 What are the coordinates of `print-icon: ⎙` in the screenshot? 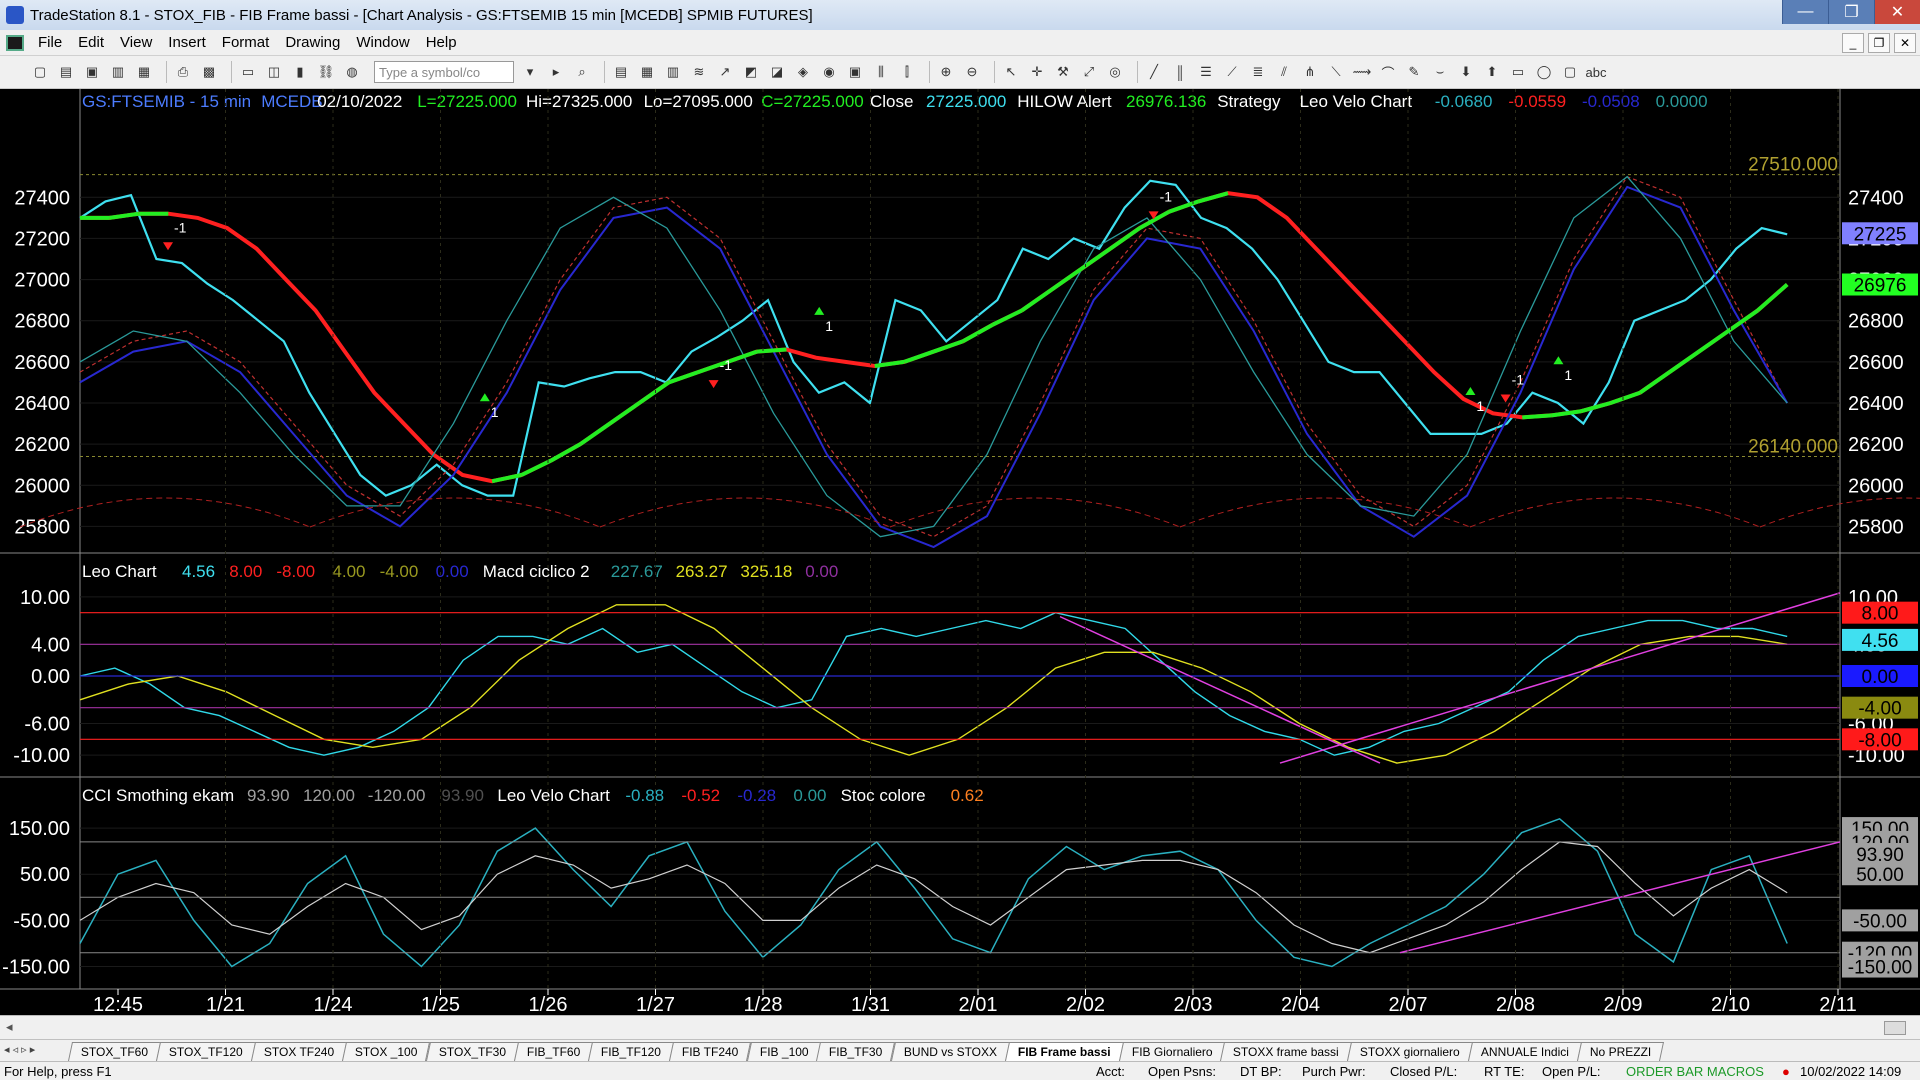 It's located at (183, 72).